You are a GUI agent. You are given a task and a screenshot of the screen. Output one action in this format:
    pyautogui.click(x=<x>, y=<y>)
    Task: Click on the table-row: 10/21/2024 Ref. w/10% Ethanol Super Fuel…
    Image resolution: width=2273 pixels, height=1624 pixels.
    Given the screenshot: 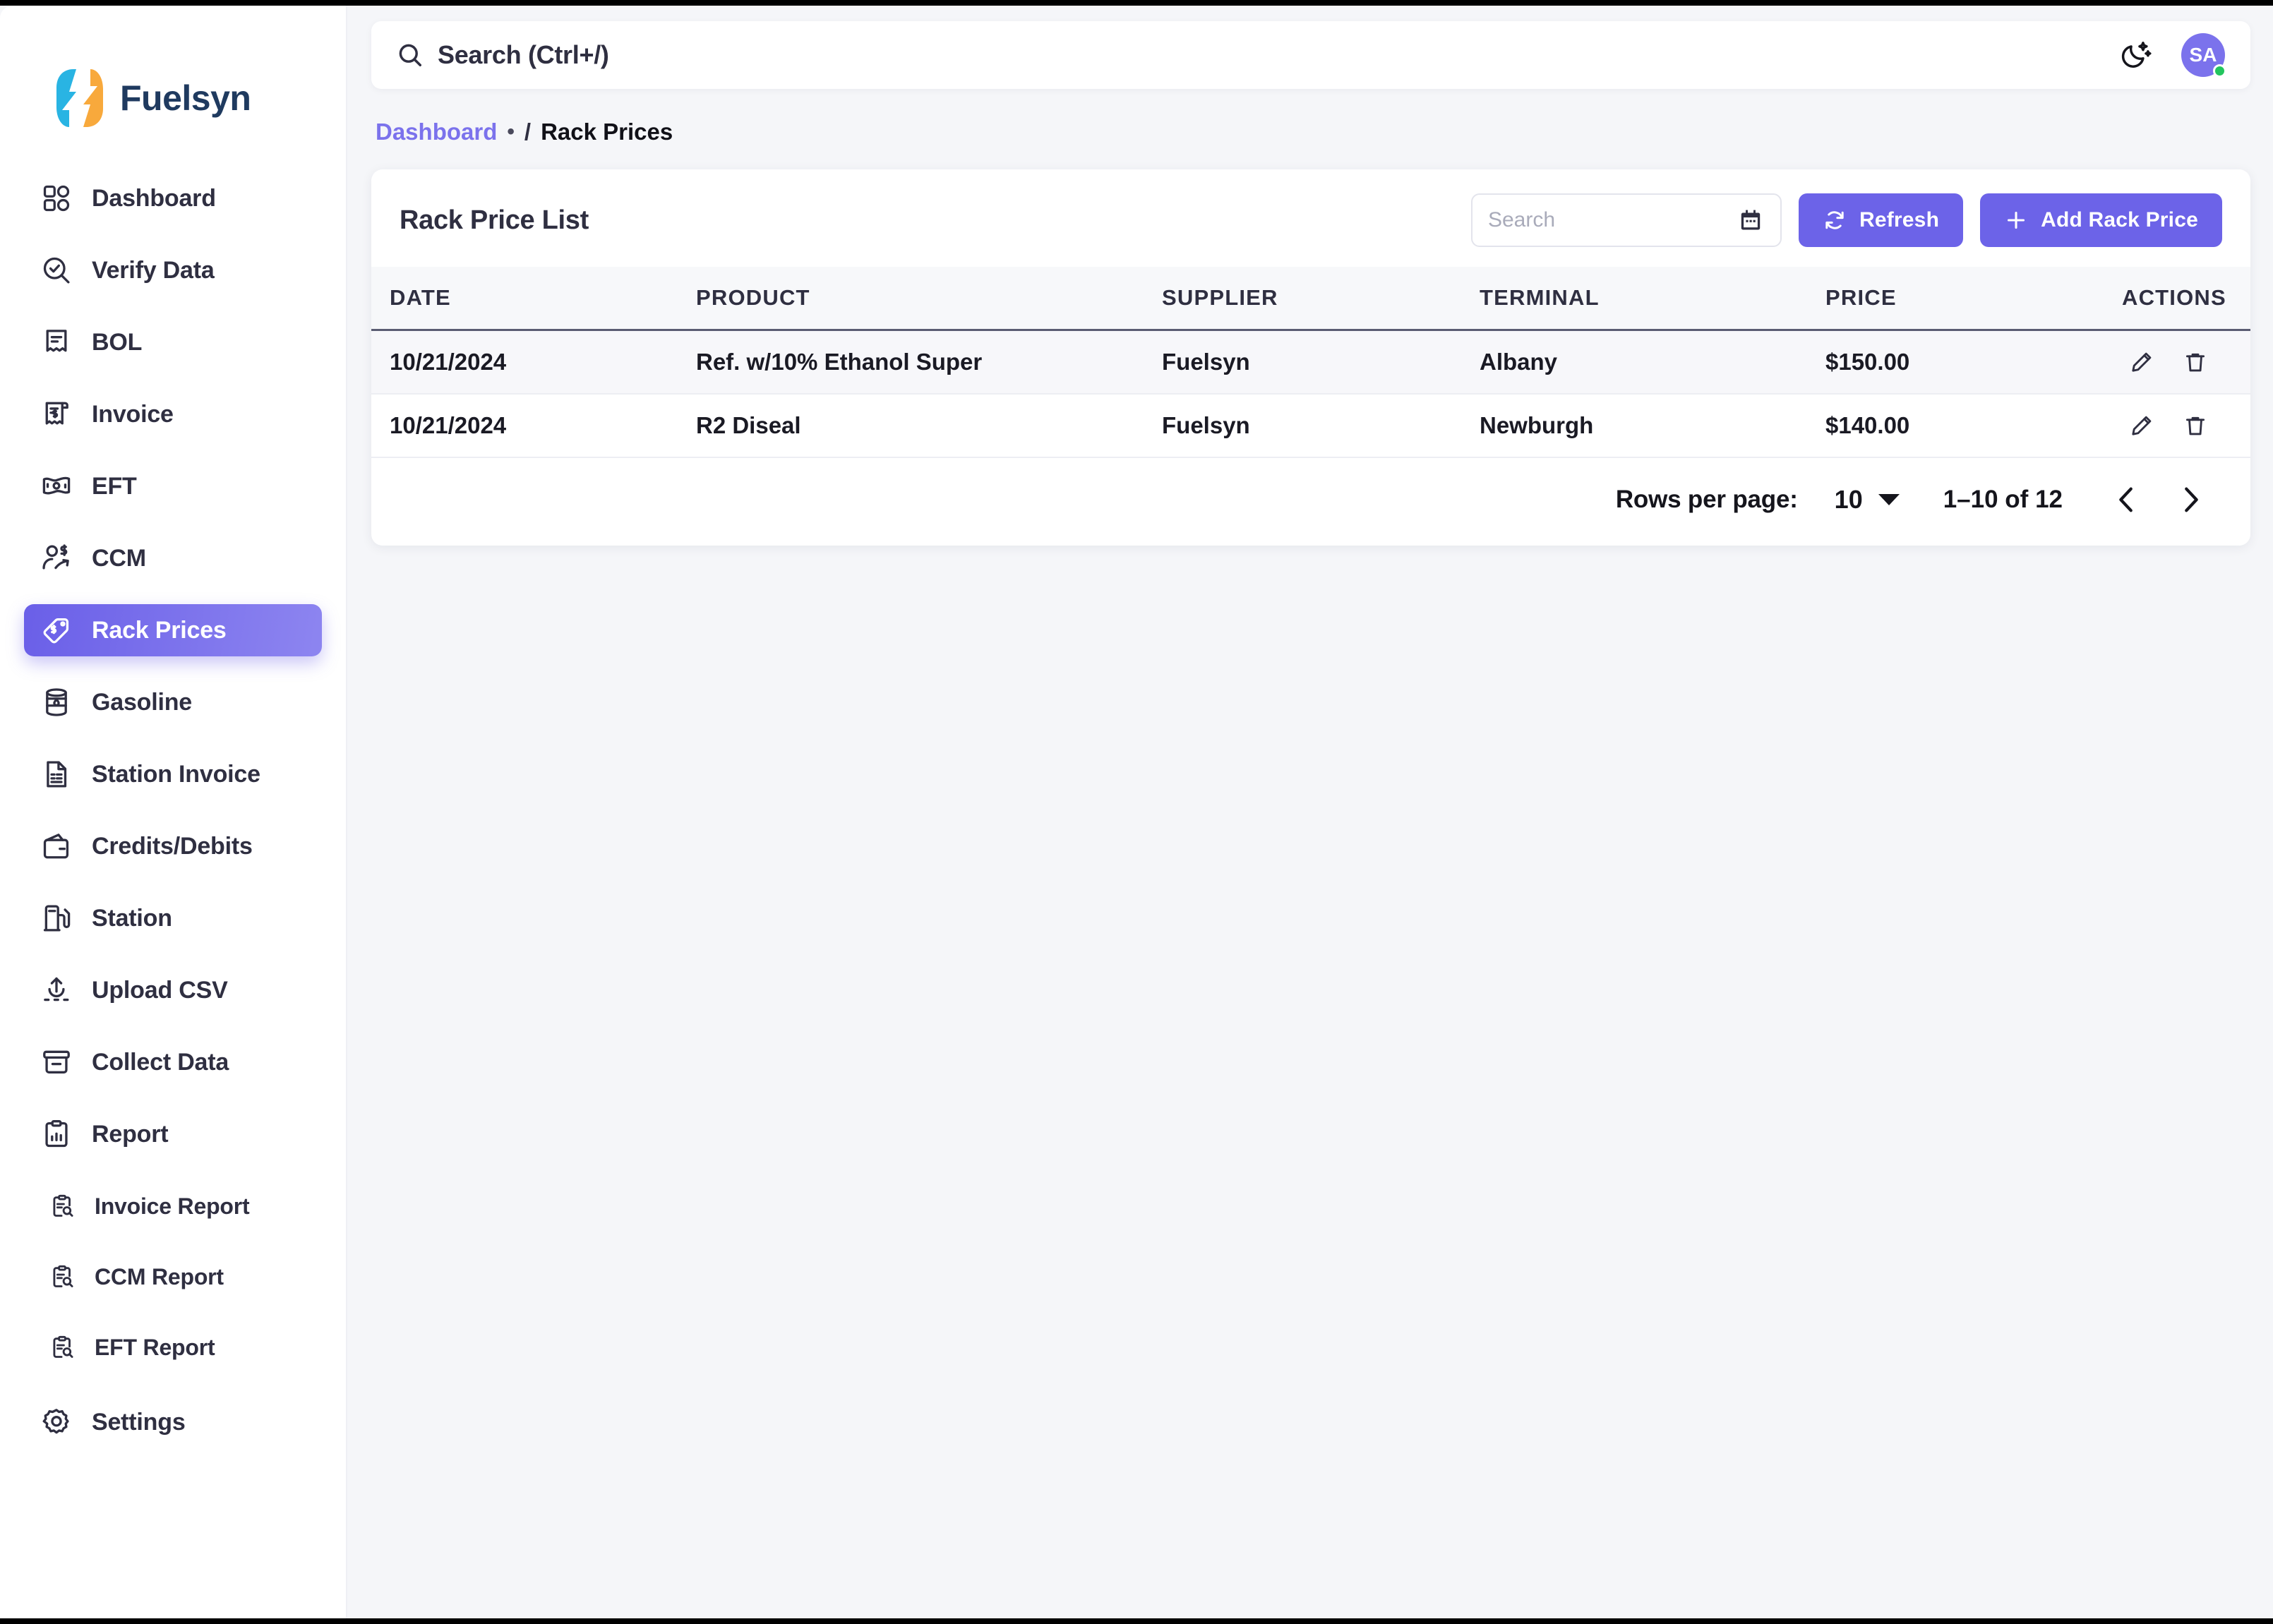 What is the action you would take?
    pyautogui.click(x=1310, y=362)
    